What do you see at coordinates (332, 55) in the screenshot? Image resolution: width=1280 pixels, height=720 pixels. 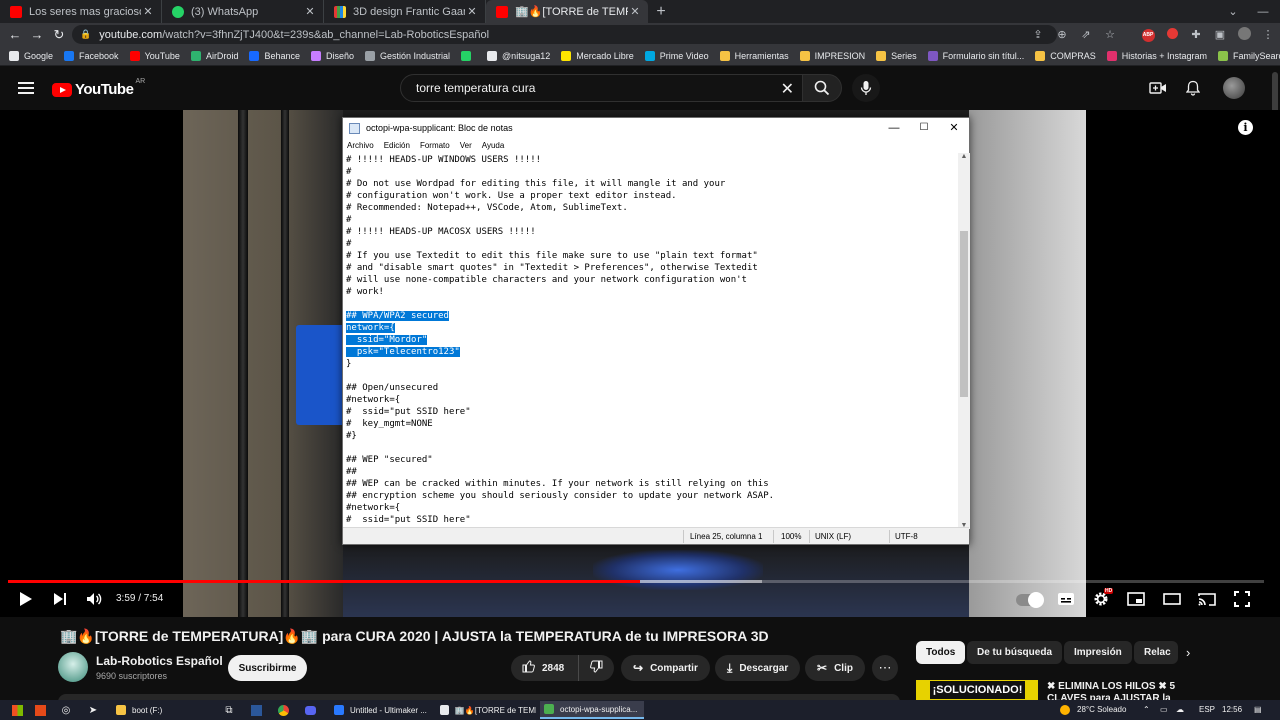 I see `bookmark-item: Diseño` at bounding box center [332, 55].